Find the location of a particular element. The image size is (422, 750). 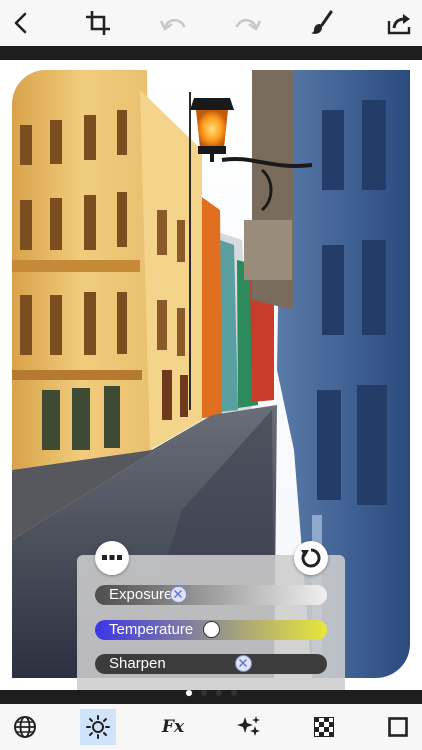

light-tool-button is located at coordinates (98, 727).